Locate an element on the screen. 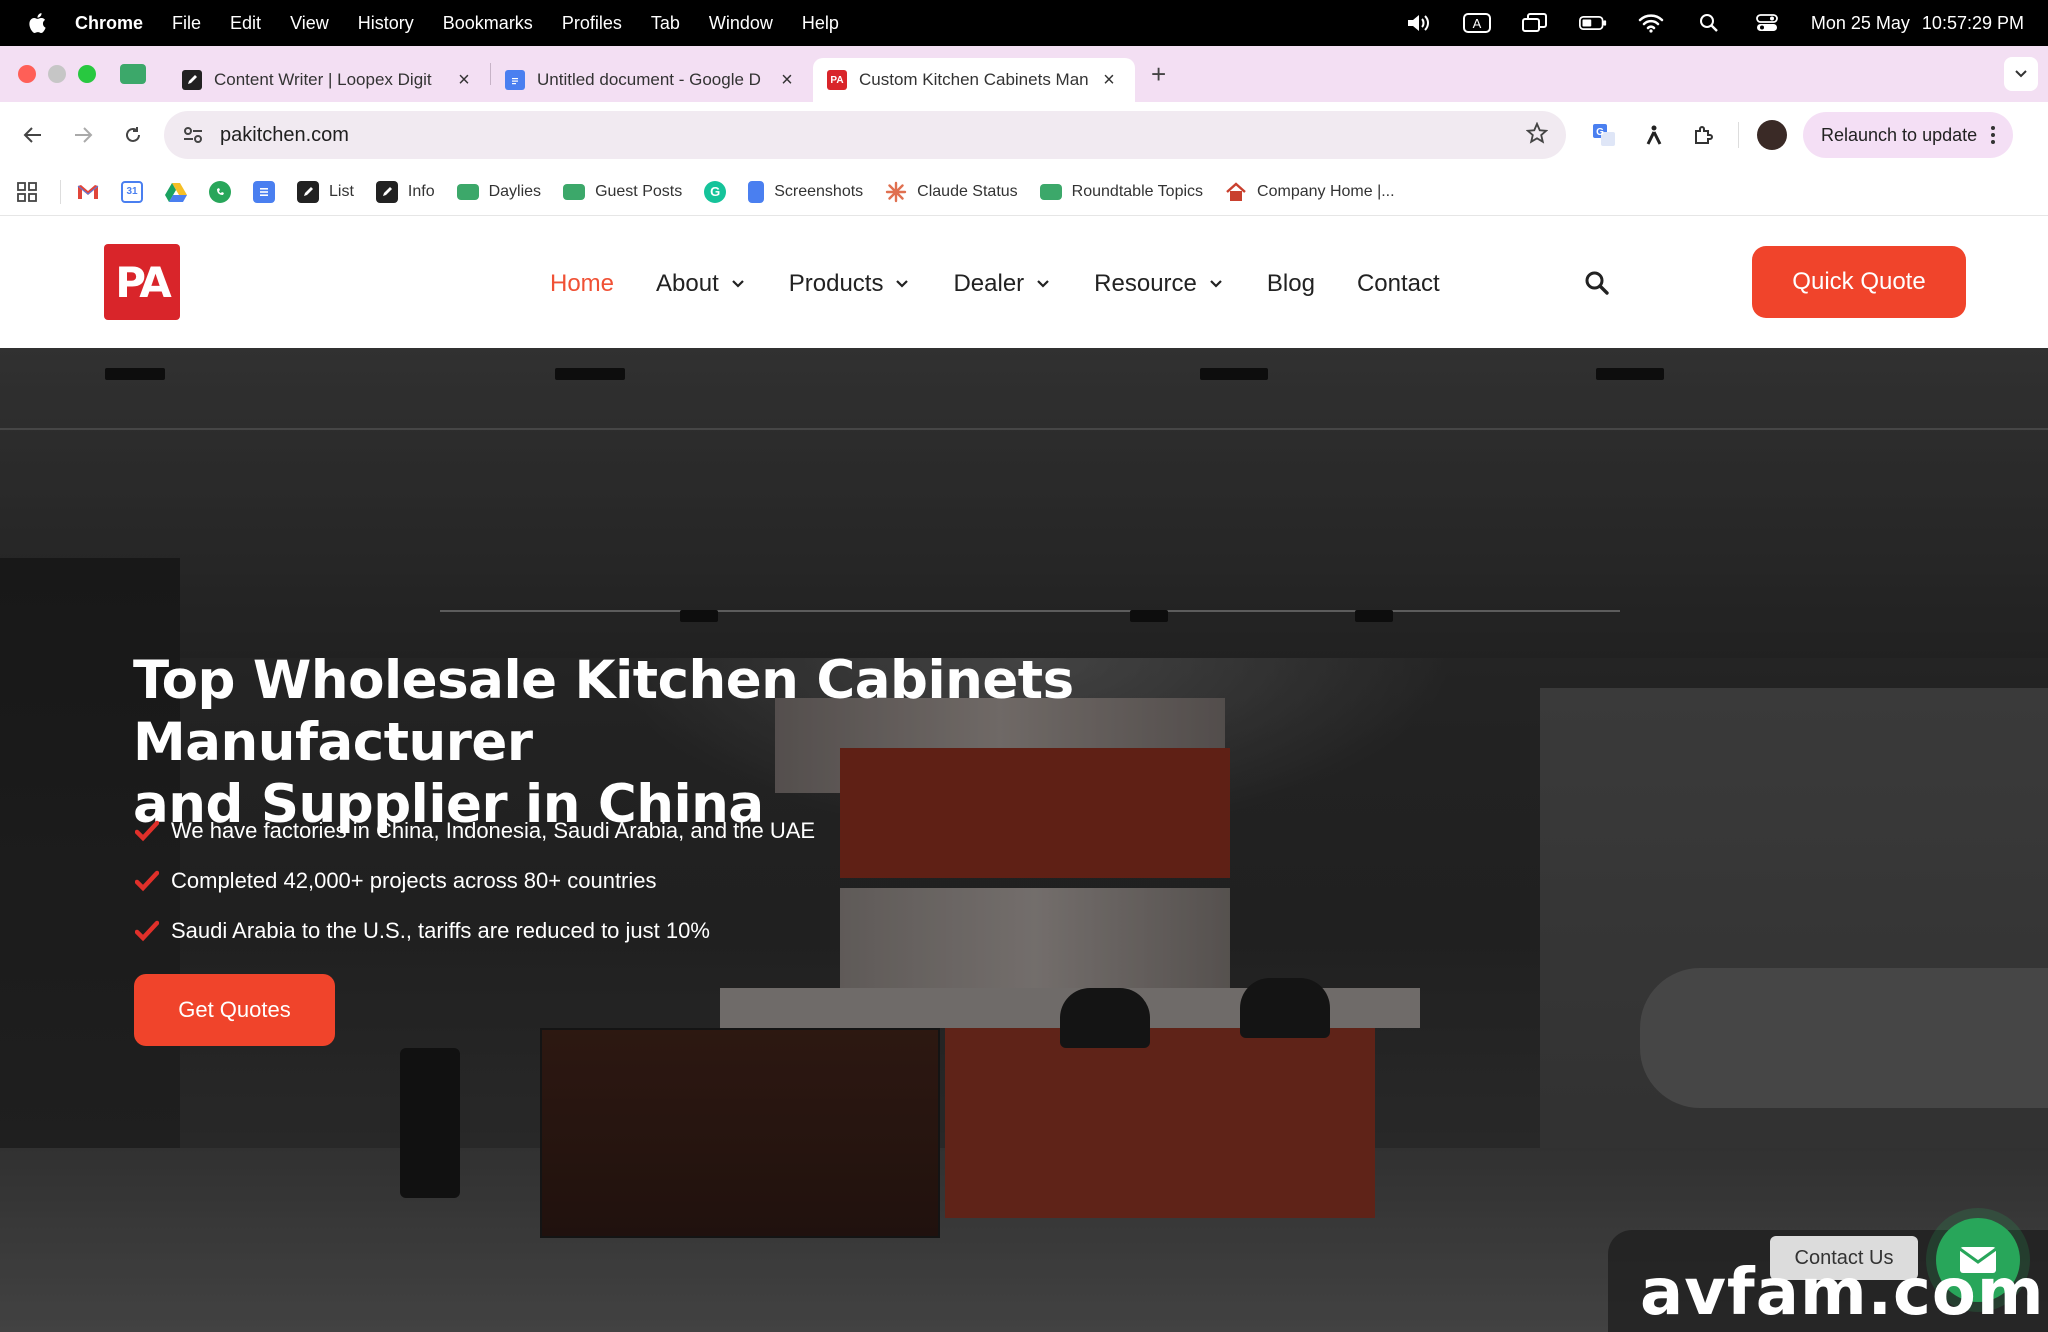 Image resolution: width=2048 pixels, height=1332 pixels. bookmark-roundtable-topics: Roundtable Topics is located at coordinates (1121, 191).